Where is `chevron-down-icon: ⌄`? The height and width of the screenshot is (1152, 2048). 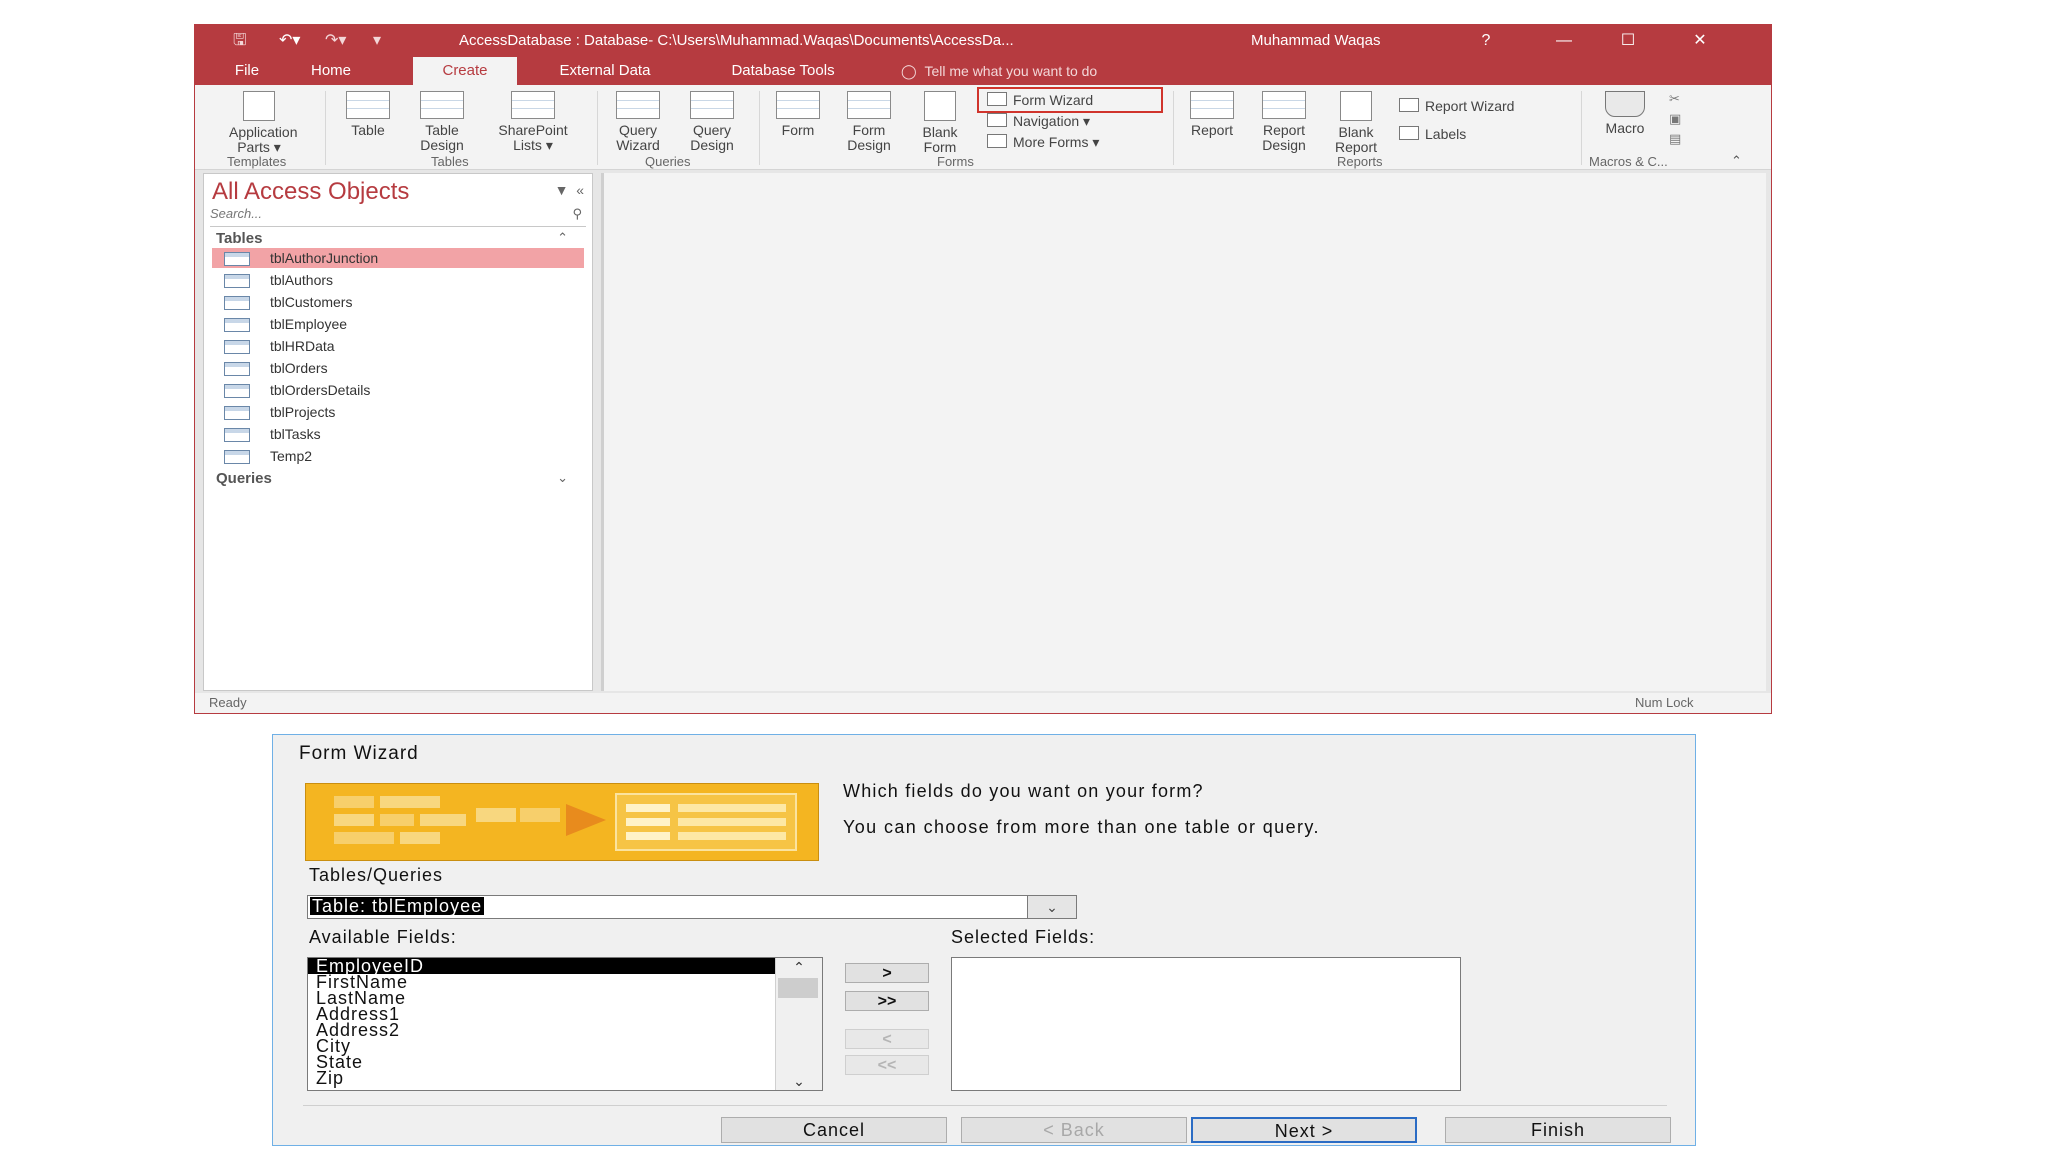 chevron-down-icon: ⌄ is located at coordinates (1051, 907).